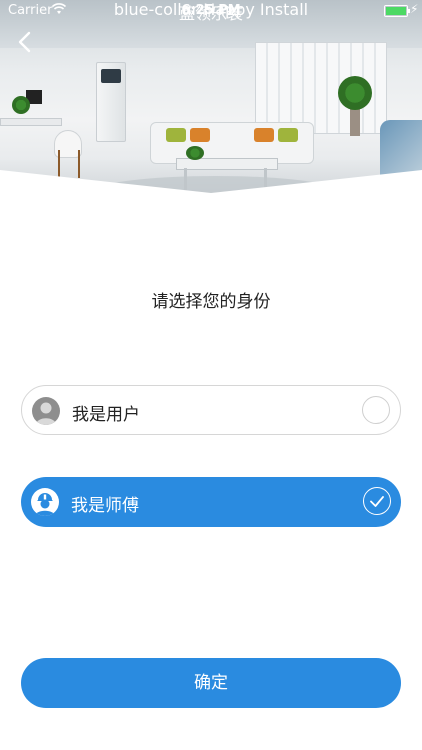 The width and height of the screenshot is (422, 750). Describe the element at coordinates (211, 502) in the screenshot. I see `worker-role-option: 我是师傅` at that location.